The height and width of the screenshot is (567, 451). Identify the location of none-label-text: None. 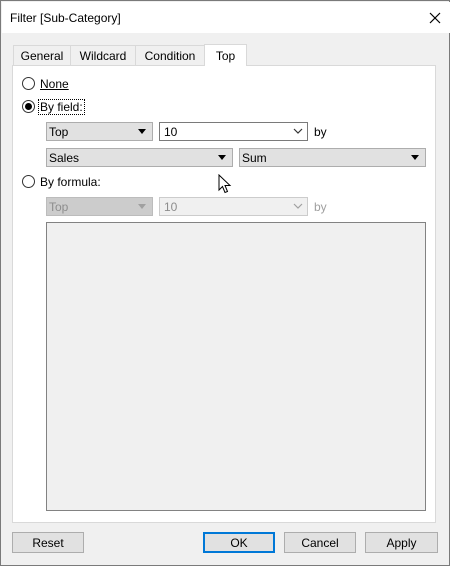
(54, 84).